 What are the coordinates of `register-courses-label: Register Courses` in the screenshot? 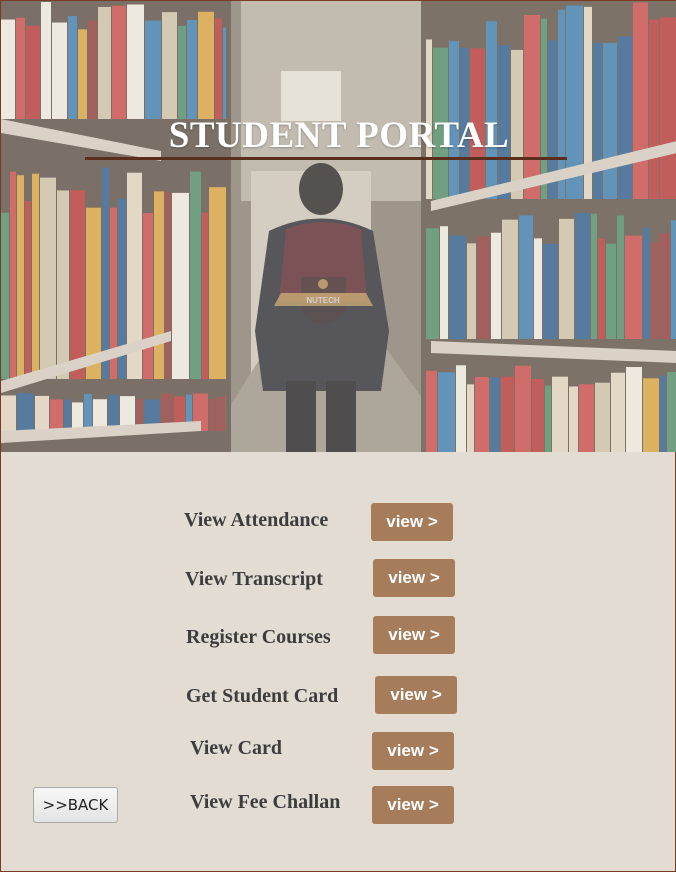 It's located at (258, 637).